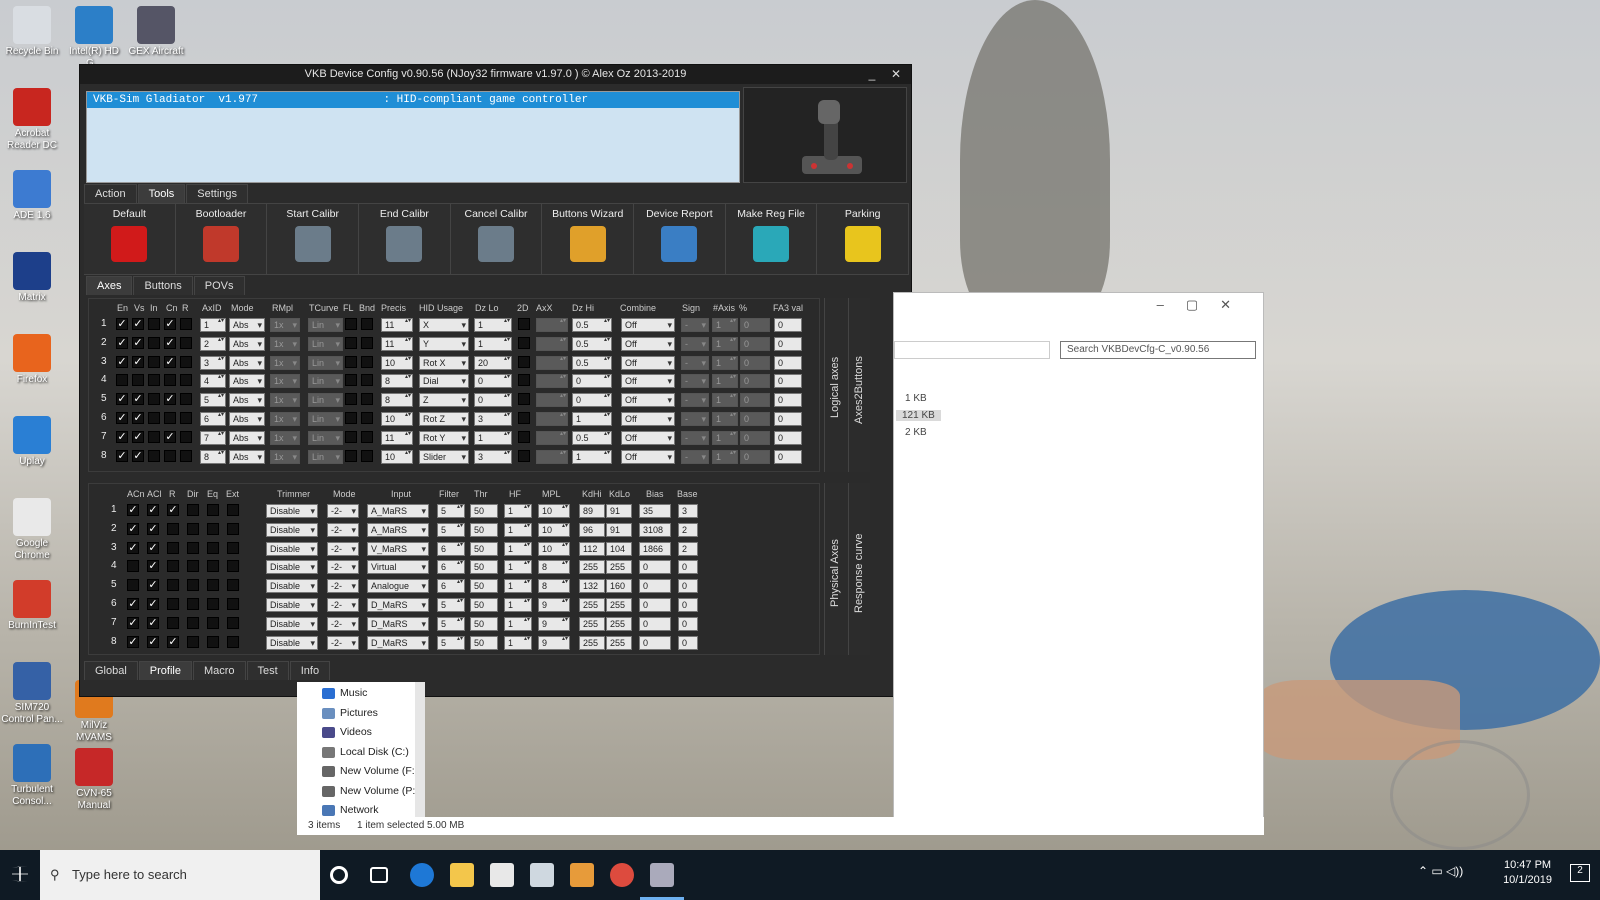 This screenshot has width=1600, height=900. Describe the element at coordinates (622, 875) in the screenshot. I see `chrome-icon` at that location.